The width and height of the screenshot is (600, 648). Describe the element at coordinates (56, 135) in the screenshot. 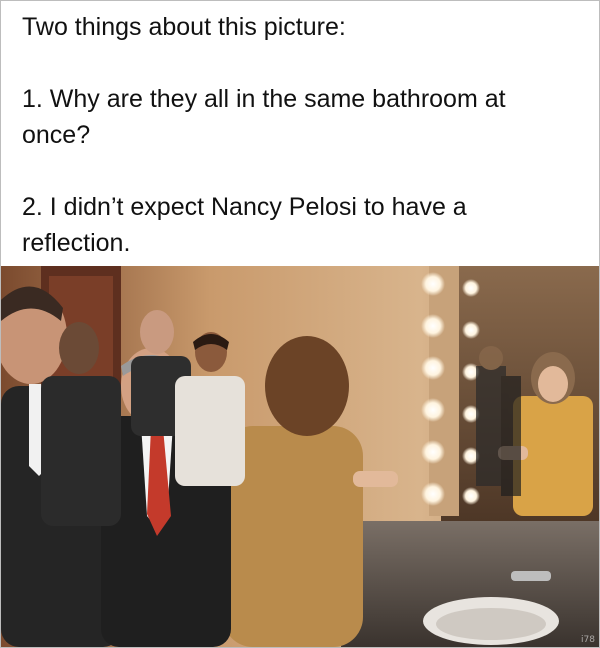

I see `caption-point-1-line-2: once?` at that location.